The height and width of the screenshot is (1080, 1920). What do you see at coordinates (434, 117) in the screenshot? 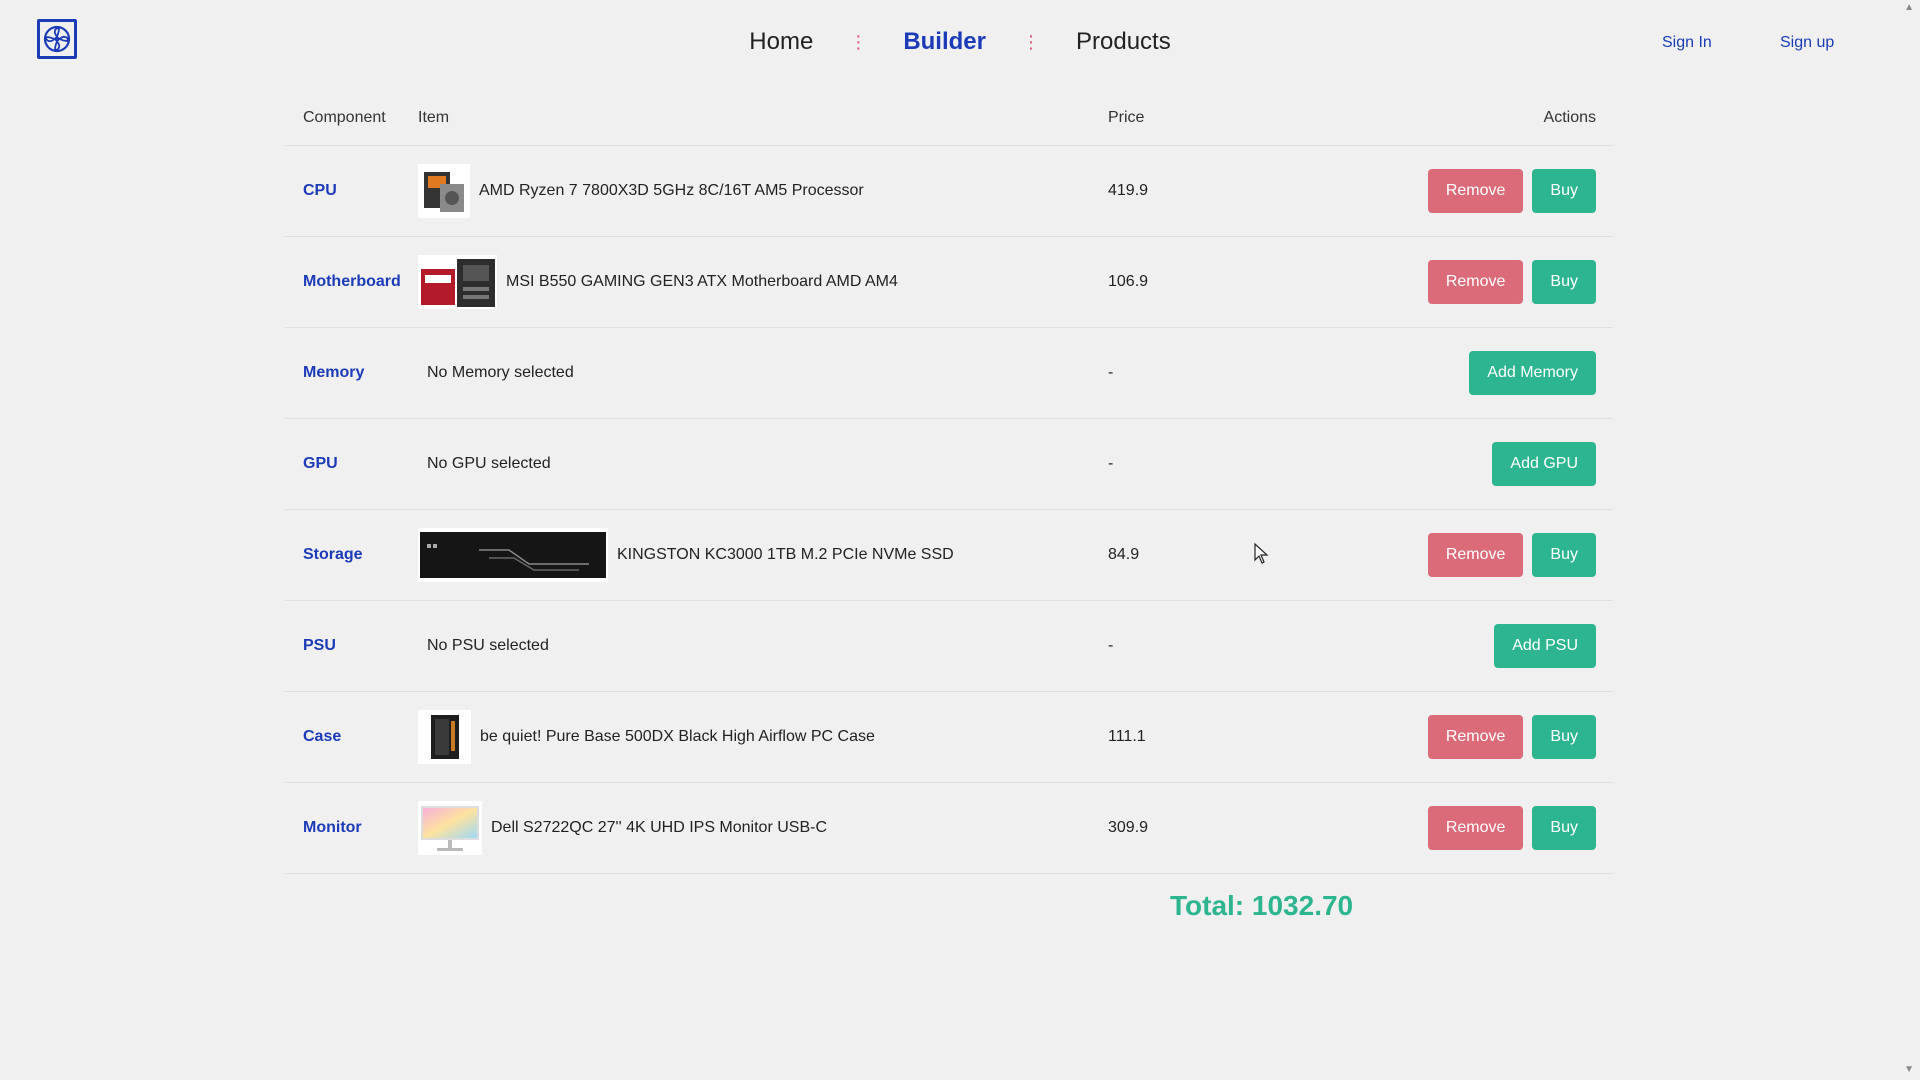
I see `header-item: Item` at bounding box center [434, 117].